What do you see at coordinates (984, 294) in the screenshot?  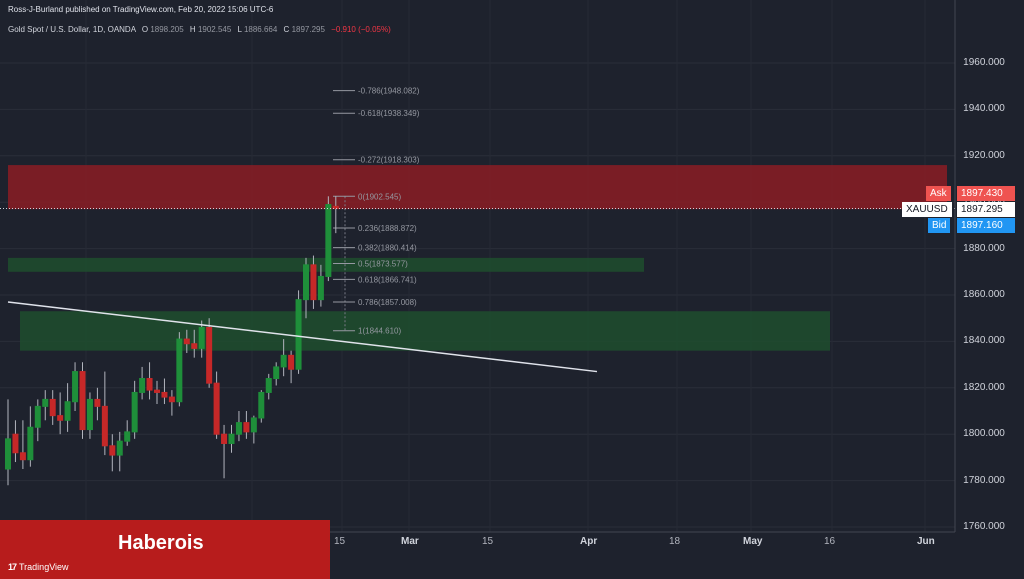 I see `price-axis-label: 1860.000` at bounding box center [984, 294].